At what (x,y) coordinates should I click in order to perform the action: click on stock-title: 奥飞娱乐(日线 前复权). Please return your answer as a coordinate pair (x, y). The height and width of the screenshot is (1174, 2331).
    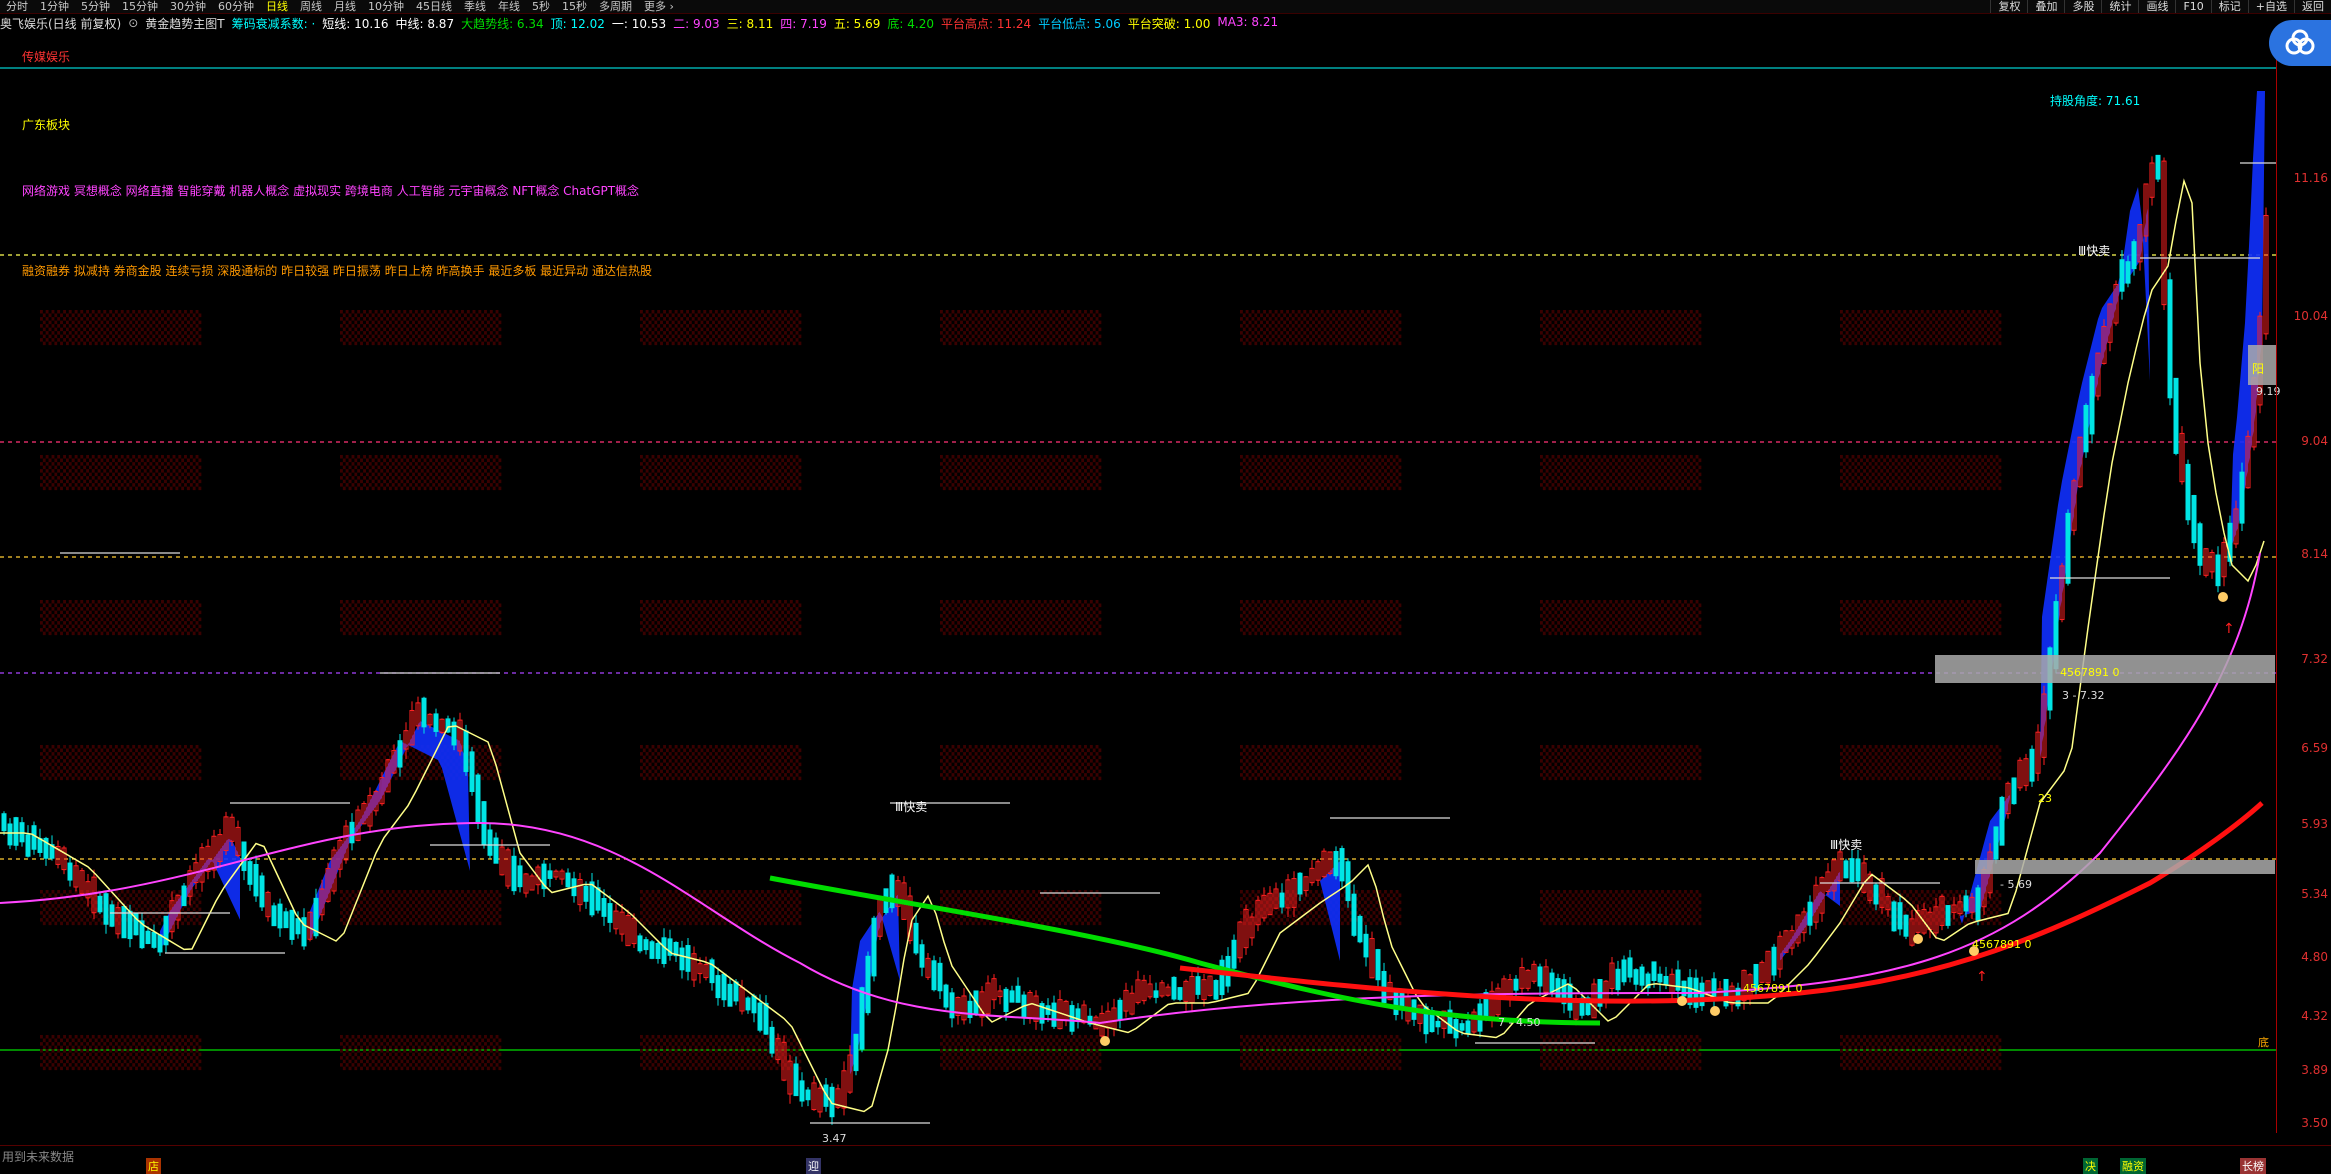
    Looking at the image, I should click on (60, 23).